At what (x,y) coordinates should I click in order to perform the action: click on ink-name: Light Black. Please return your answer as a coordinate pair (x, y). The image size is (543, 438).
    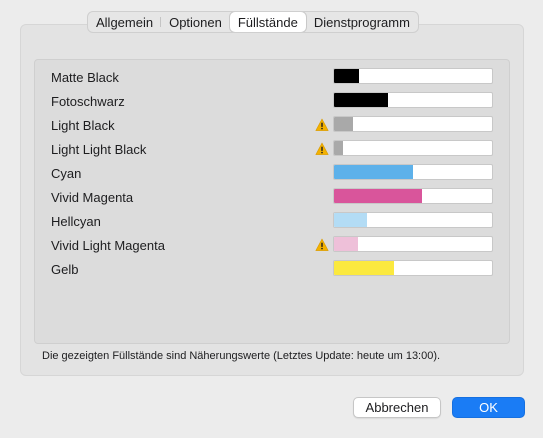
    Looking at the image, I should click on (83, 125).